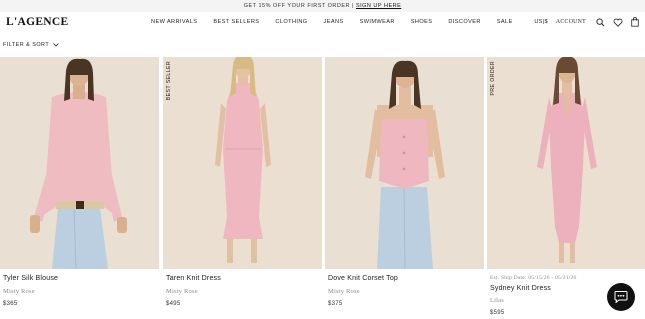 This screenshot has height=319, width=645. Describe the element at coordinates (497, 300) in the screenshot. I see `product-color: Lilas` at that location.